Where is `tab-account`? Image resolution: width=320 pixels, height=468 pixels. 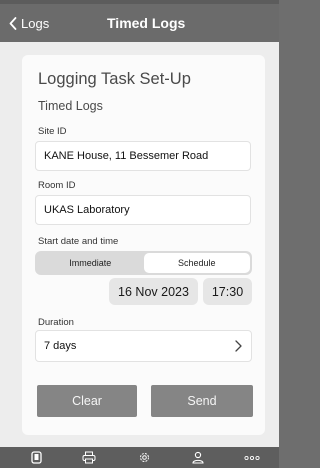 tab-account is located at coordinates (198, 457).